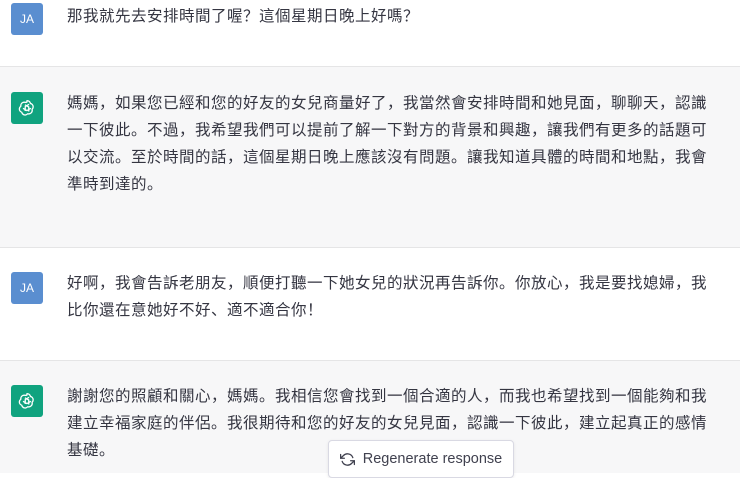  I want to click on regenerate-response-label: Regenerate response, so click(432, 459).